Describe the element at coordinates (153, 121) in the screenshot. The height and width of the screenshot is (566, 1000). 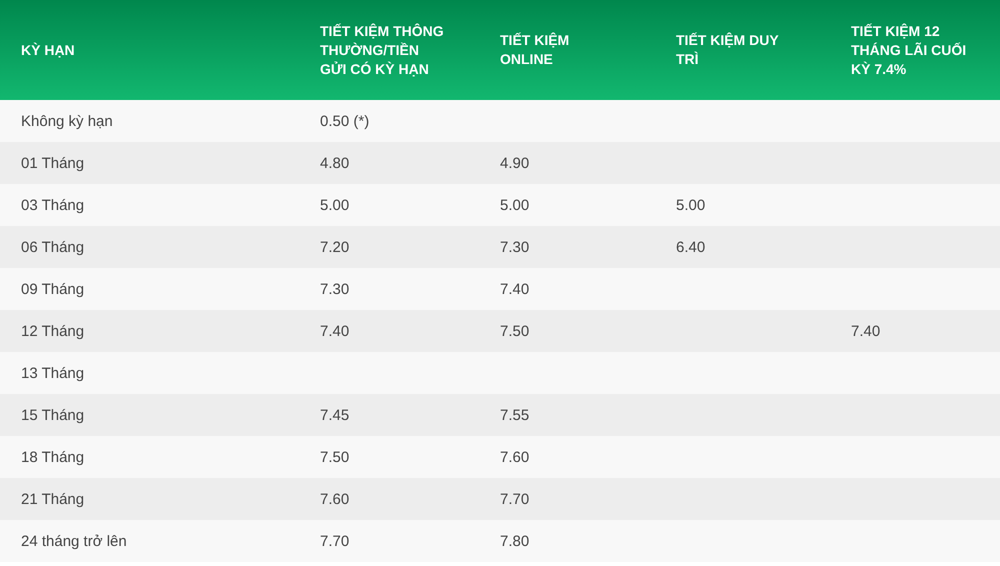
I see `table-cell: Không kỳ hạn` at that location.